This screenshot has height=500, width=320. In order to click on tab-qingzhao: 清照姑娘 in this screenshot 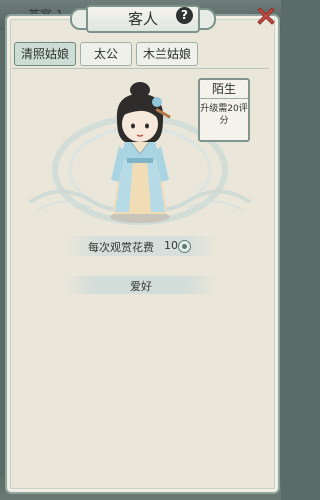, I will do `click(45, 54)`.